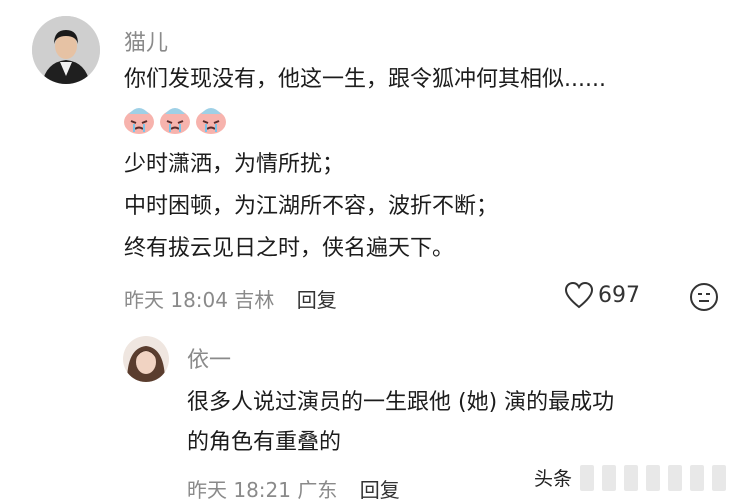  I want to click on reply-meta: 昨天 18:21 广东 回复, so click(293, 488).